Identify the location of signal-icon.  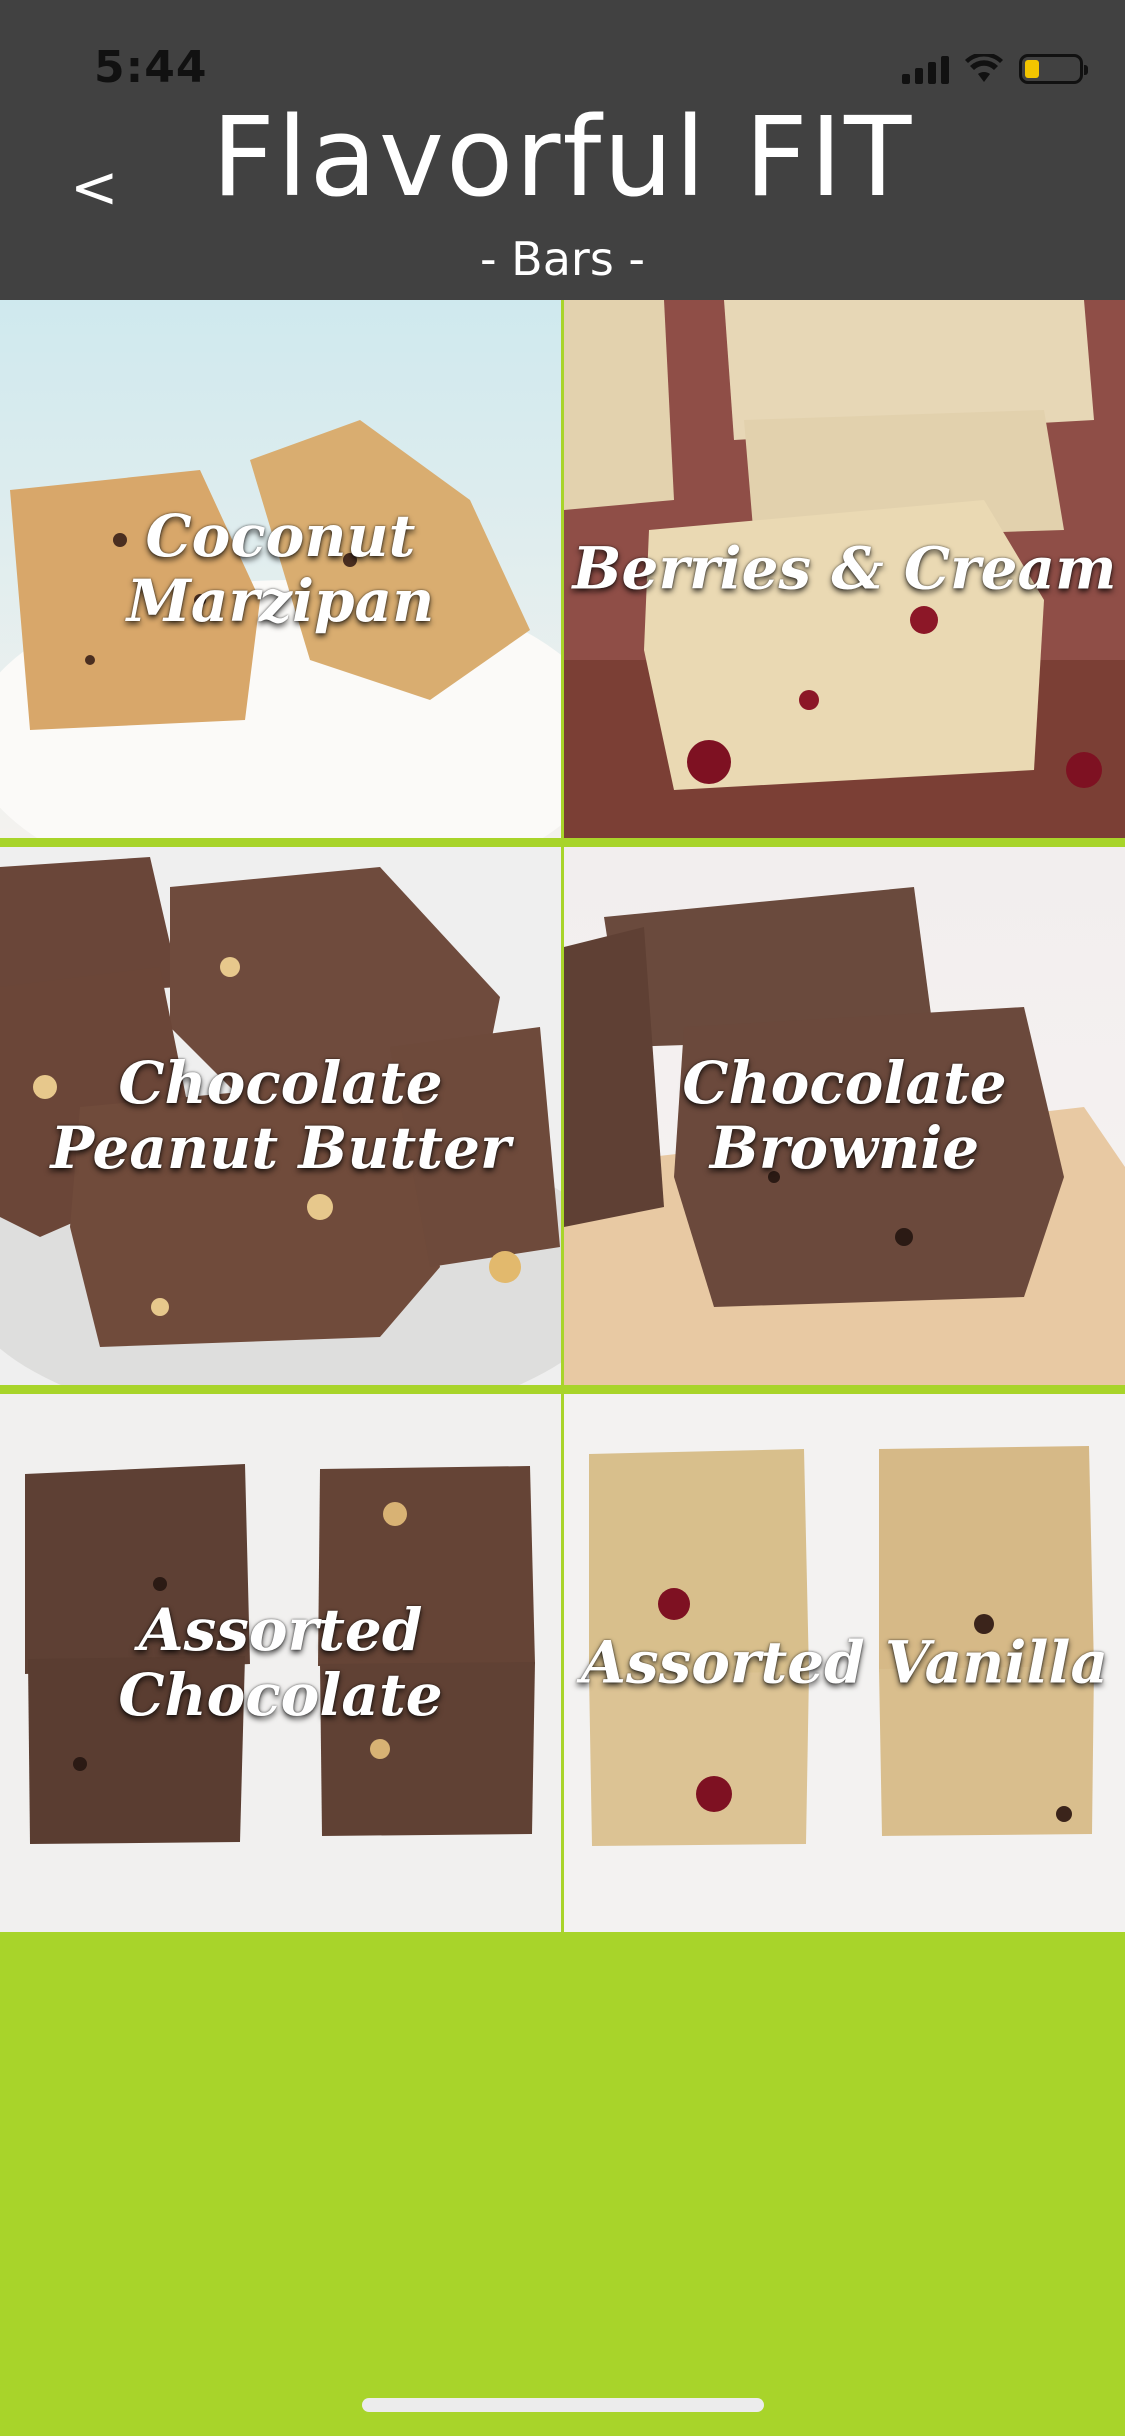
(925, 69).